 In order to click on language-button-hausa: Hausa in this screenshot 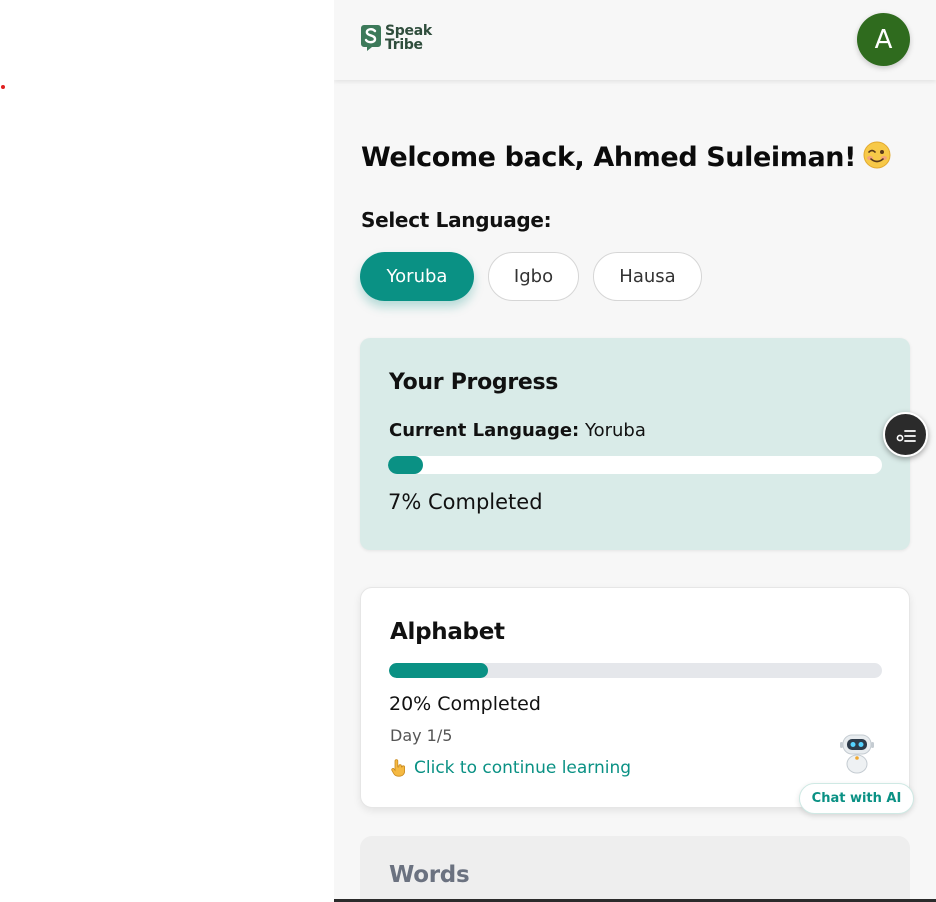, I will do `click(647, 276)`.